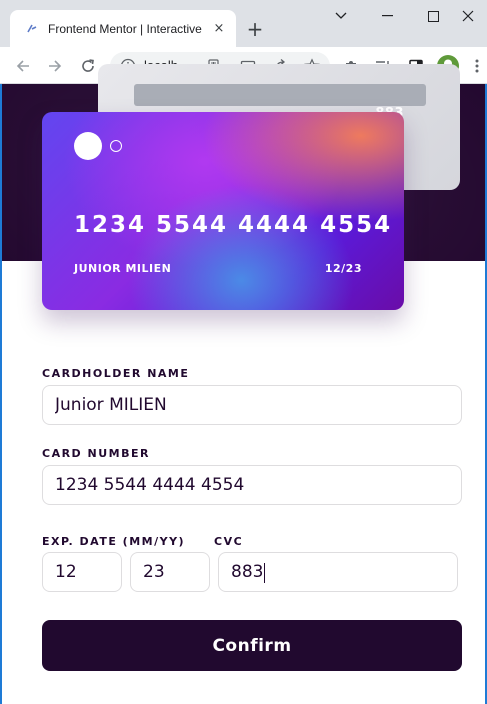 This screenshot has height=704, width=487. Describe the element at coordinates (114, 541) in the screenshot. I see `exp-date-label: EXP. DATE (MM/YY)` at that location.